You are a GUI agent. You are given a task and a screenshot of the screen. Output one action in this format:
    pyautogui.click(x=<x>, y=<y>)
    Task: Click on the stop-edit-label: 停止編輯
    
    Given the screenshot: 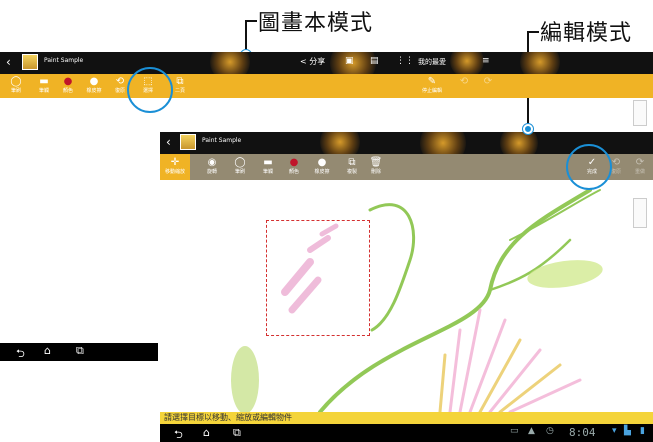 What is the action you would take?
    pyautogui.click(x=431, y=91)
    